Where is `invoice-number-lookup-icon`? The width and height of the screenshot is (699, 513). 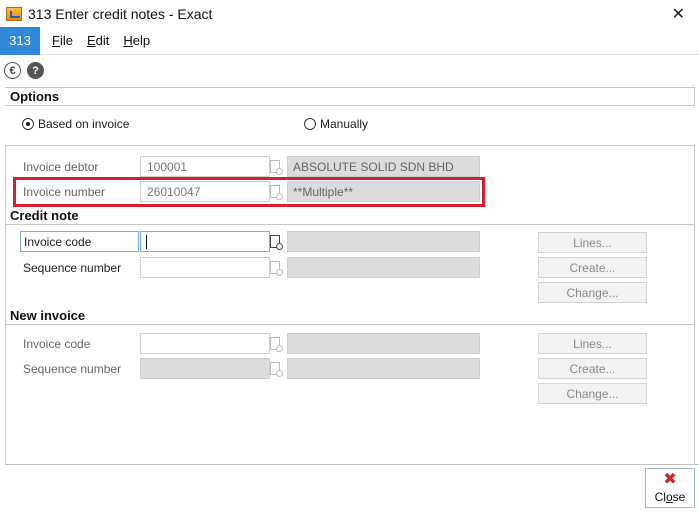 invoice-number-lookup-icon is located at coordinates (275, 191).